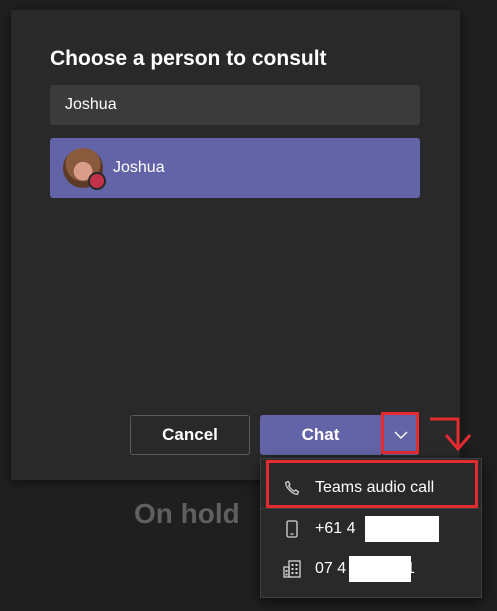 This screenshot has width=497, height=611. What do you see at coordinates (335, 528) in the screenshot?
I see `number-start: +61 4` at bounding box center [335, 528].